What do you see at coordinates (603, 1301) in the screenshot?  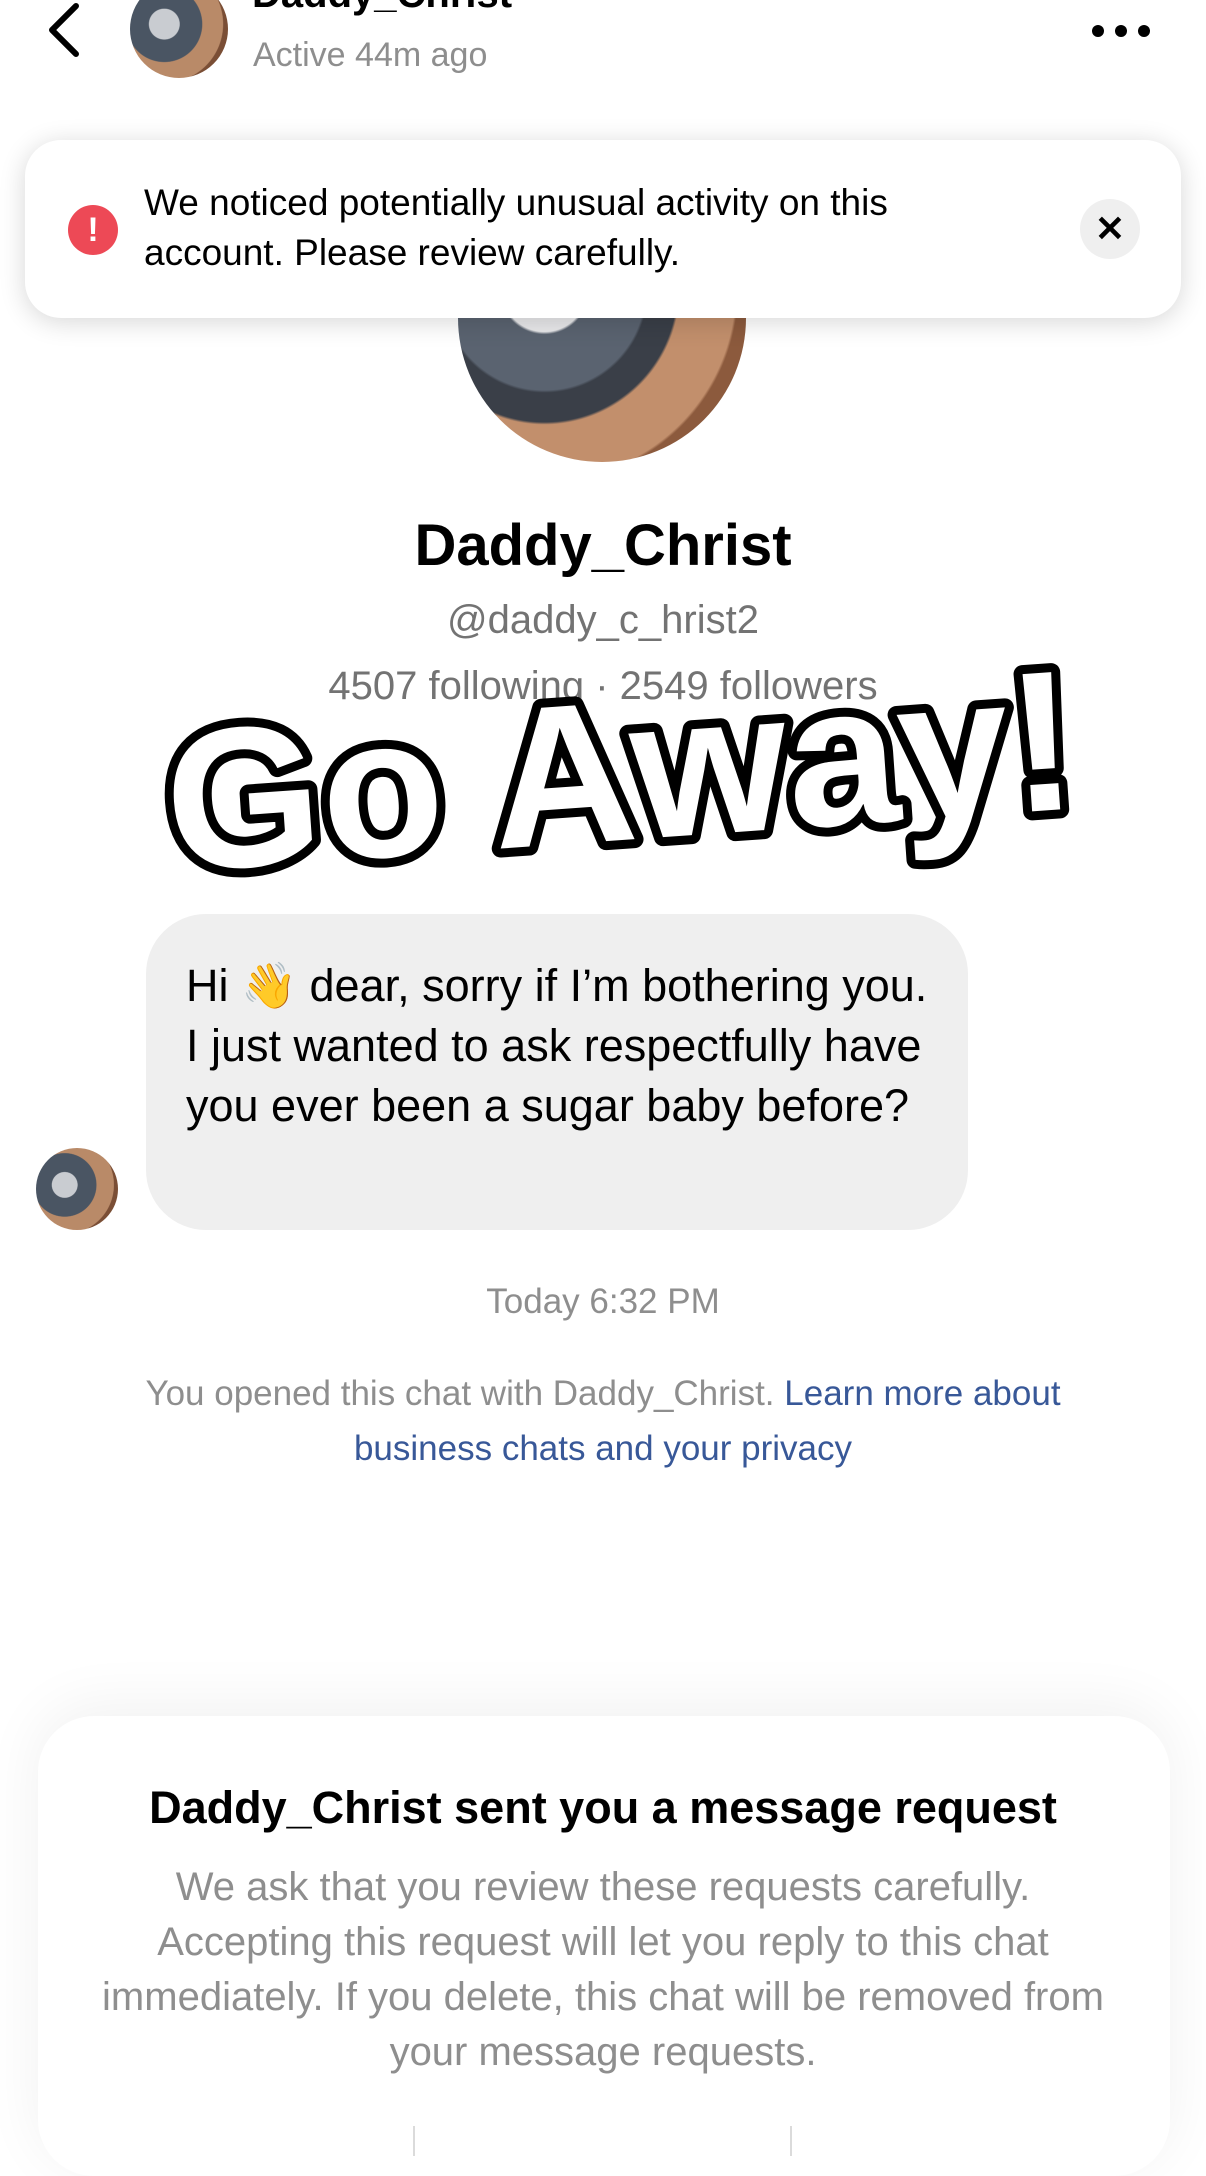 I see `message-timestamp: Today 6:32 PM` at bounding box center [603, 1301].